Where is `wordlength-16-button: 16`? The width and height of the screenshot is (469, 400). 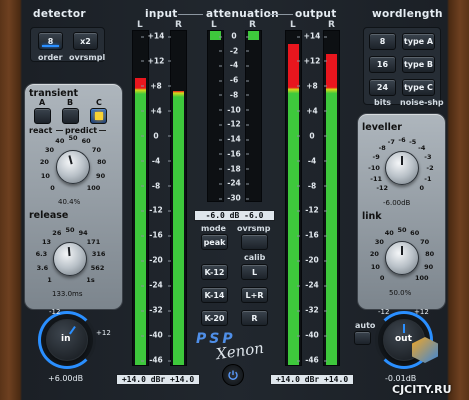 wordlength-16-button: 16 is located at coordinates (382, 64).